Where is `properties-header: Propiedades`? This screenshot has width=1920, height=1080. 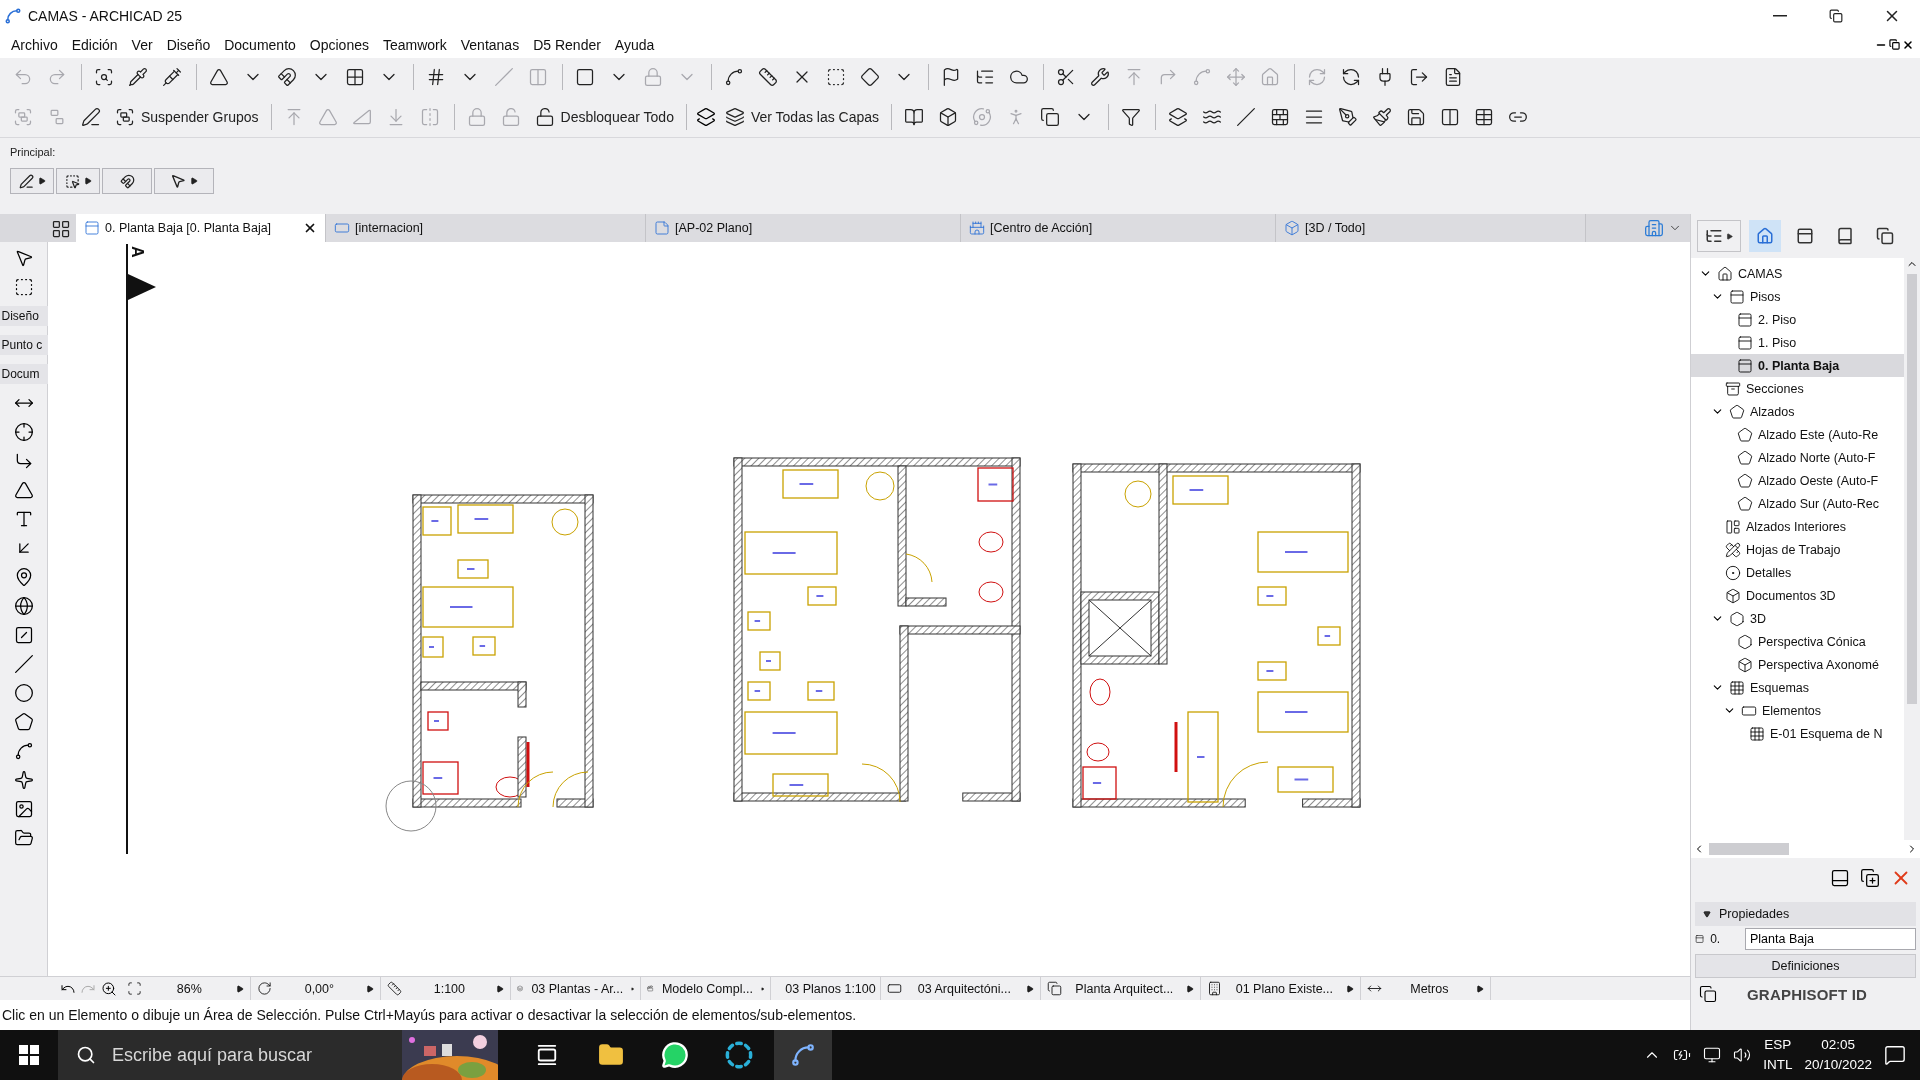
properties-header: Propiedades is located at coordinates (1805, 914).